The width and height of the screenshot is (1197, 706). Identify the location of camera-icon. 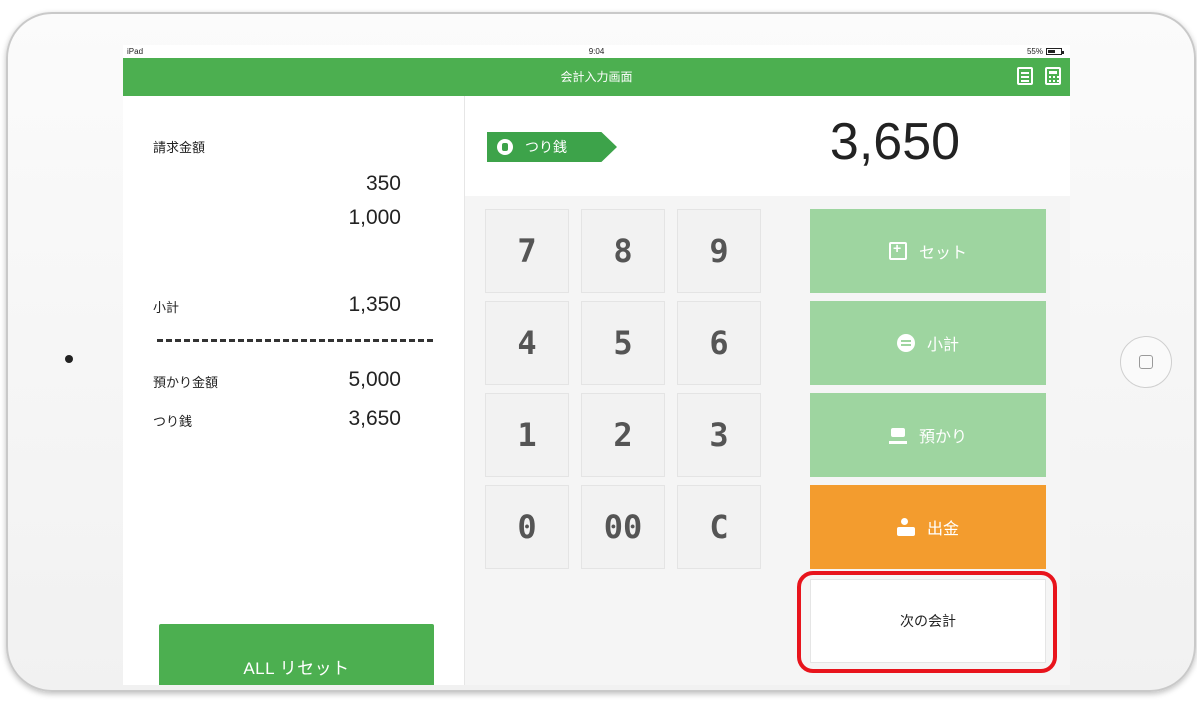
(69, 359).